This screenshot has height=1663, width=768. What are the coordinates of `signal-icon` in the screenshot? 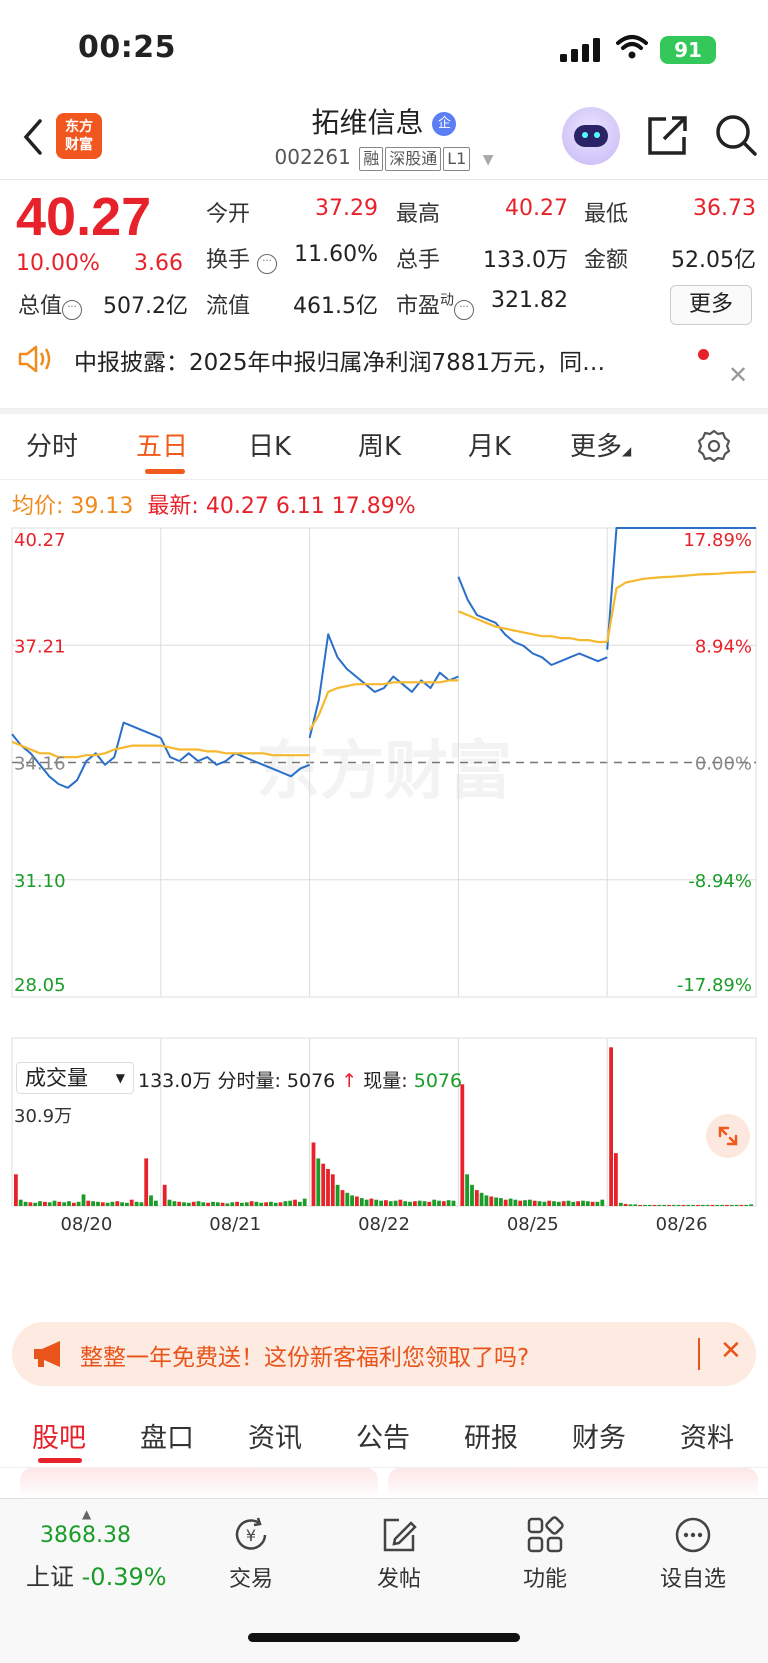 It's located at (580, 50).